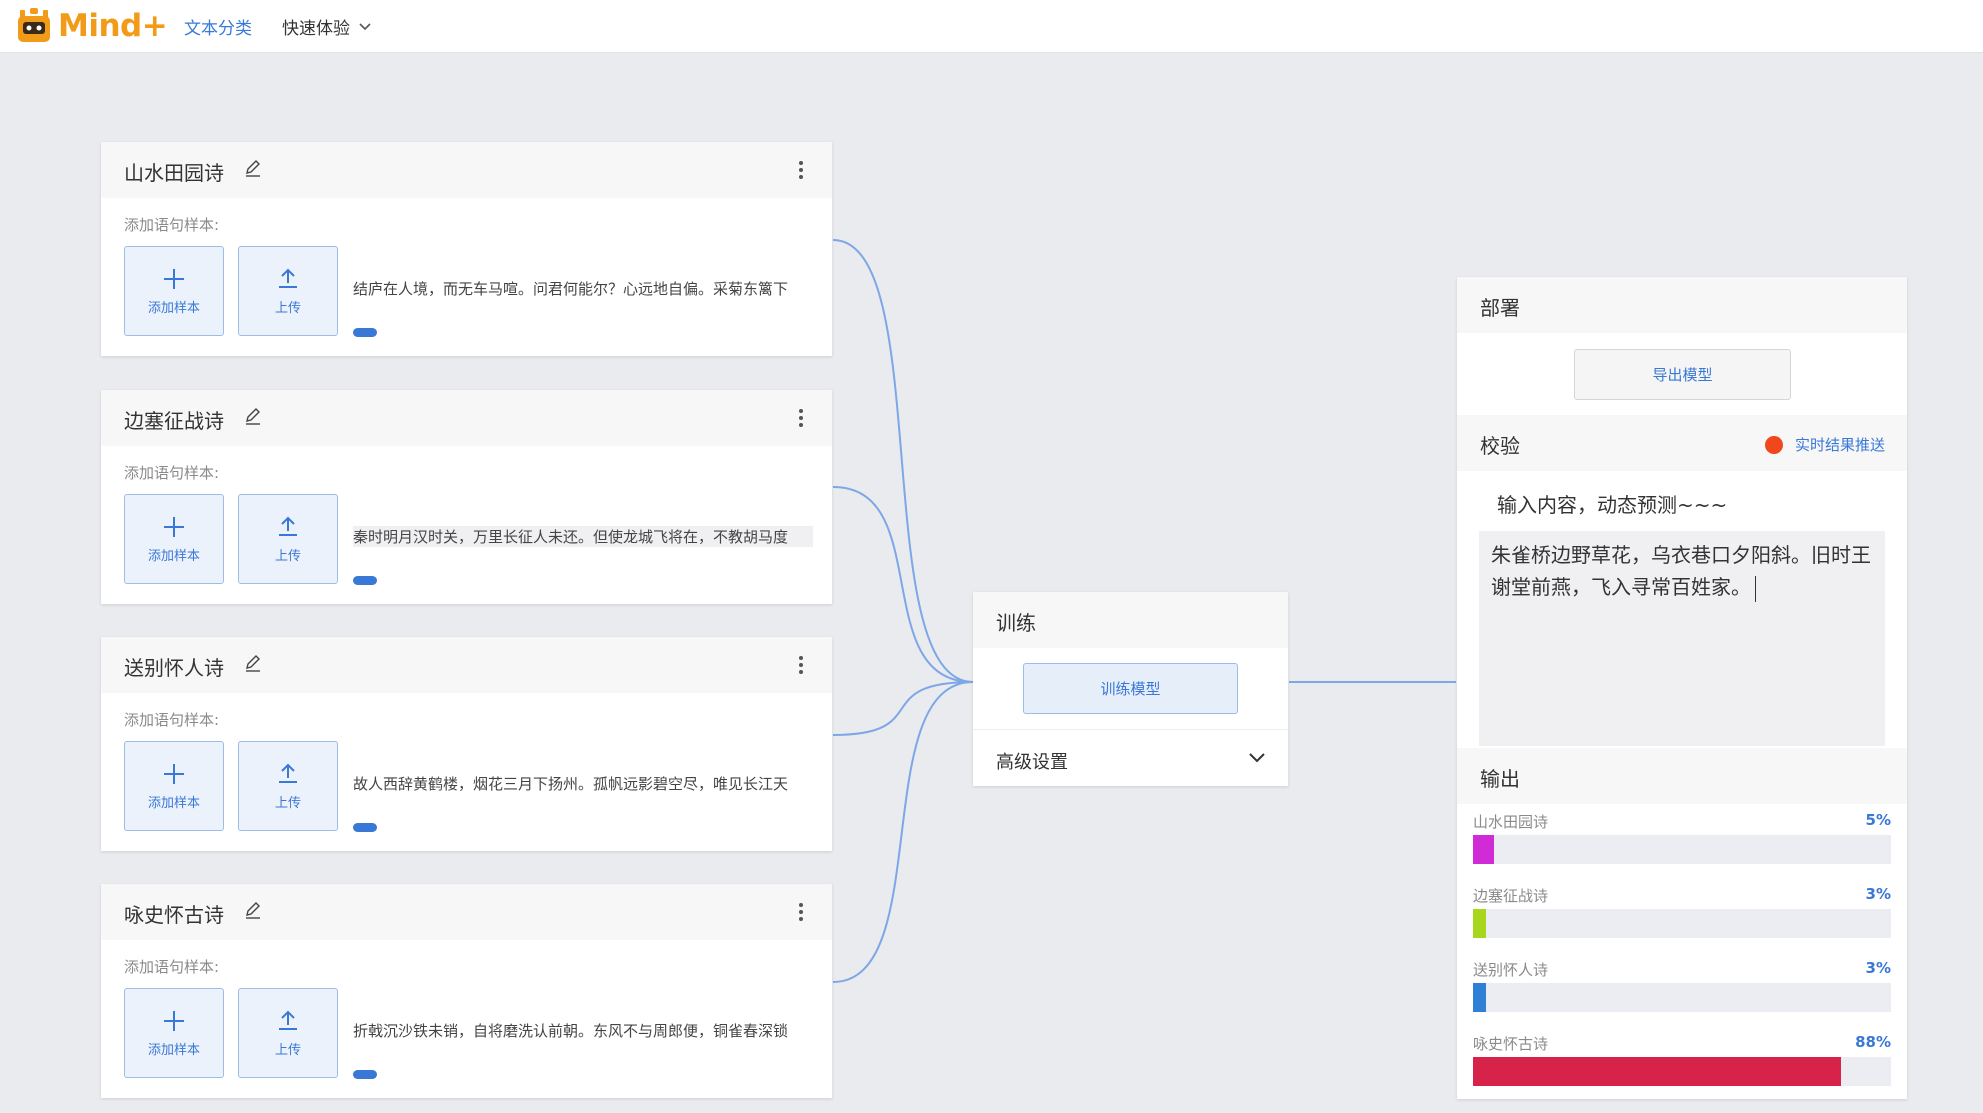 The width and height of the screenshot is (1983, 1113). Describe the element at coordinates (1682, 776) in the screenshot. I see `output-header: 输出` at that location.